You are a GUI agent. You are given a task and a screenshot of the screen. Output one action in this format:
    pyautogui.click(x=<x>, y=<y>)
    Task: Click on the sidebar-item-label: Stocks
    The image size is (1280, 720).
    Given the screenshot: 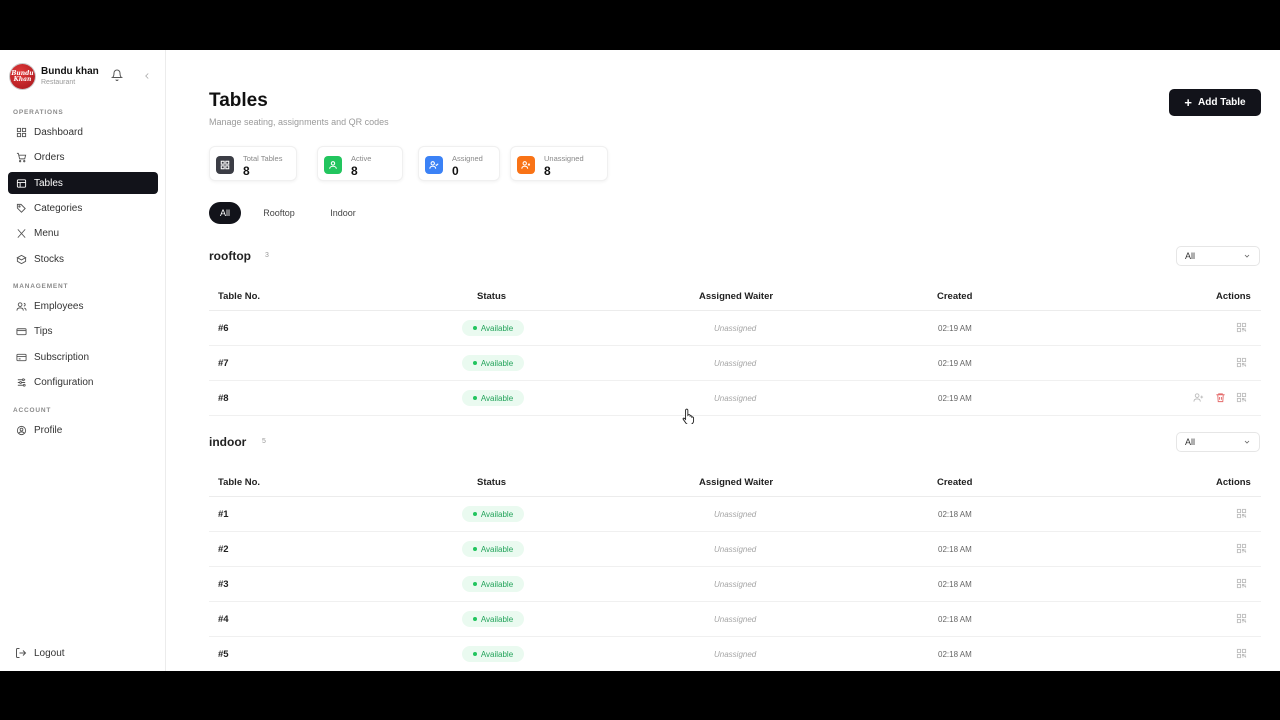 What is the action you would take?
    pyautogui.click(x=49, y=259)
    